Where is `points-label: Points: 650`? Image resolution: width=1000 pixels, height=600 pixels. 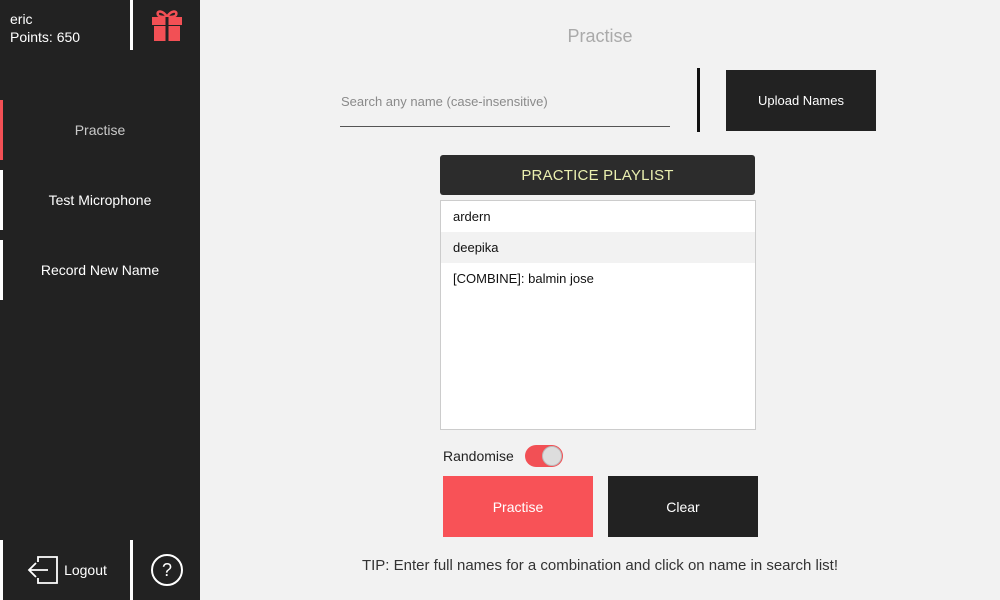 points-label: Points: 650 is located at coordinates (45, 37).